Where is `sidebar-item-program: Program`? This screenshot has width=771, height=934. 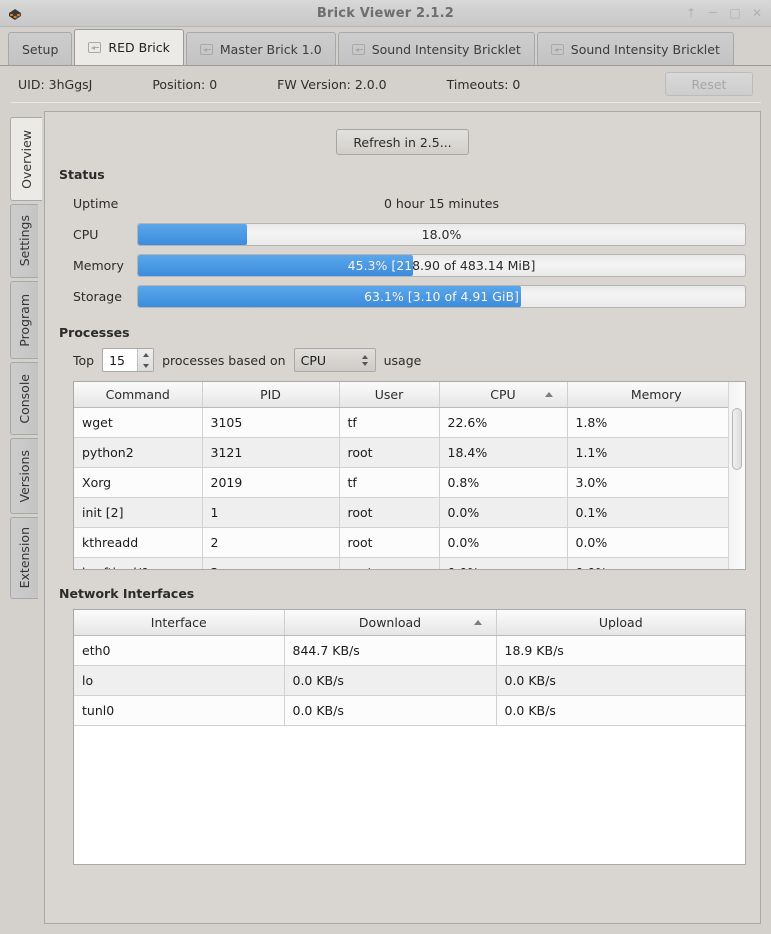
sidebar-item-program: Program is located at coordinates (24, 320).